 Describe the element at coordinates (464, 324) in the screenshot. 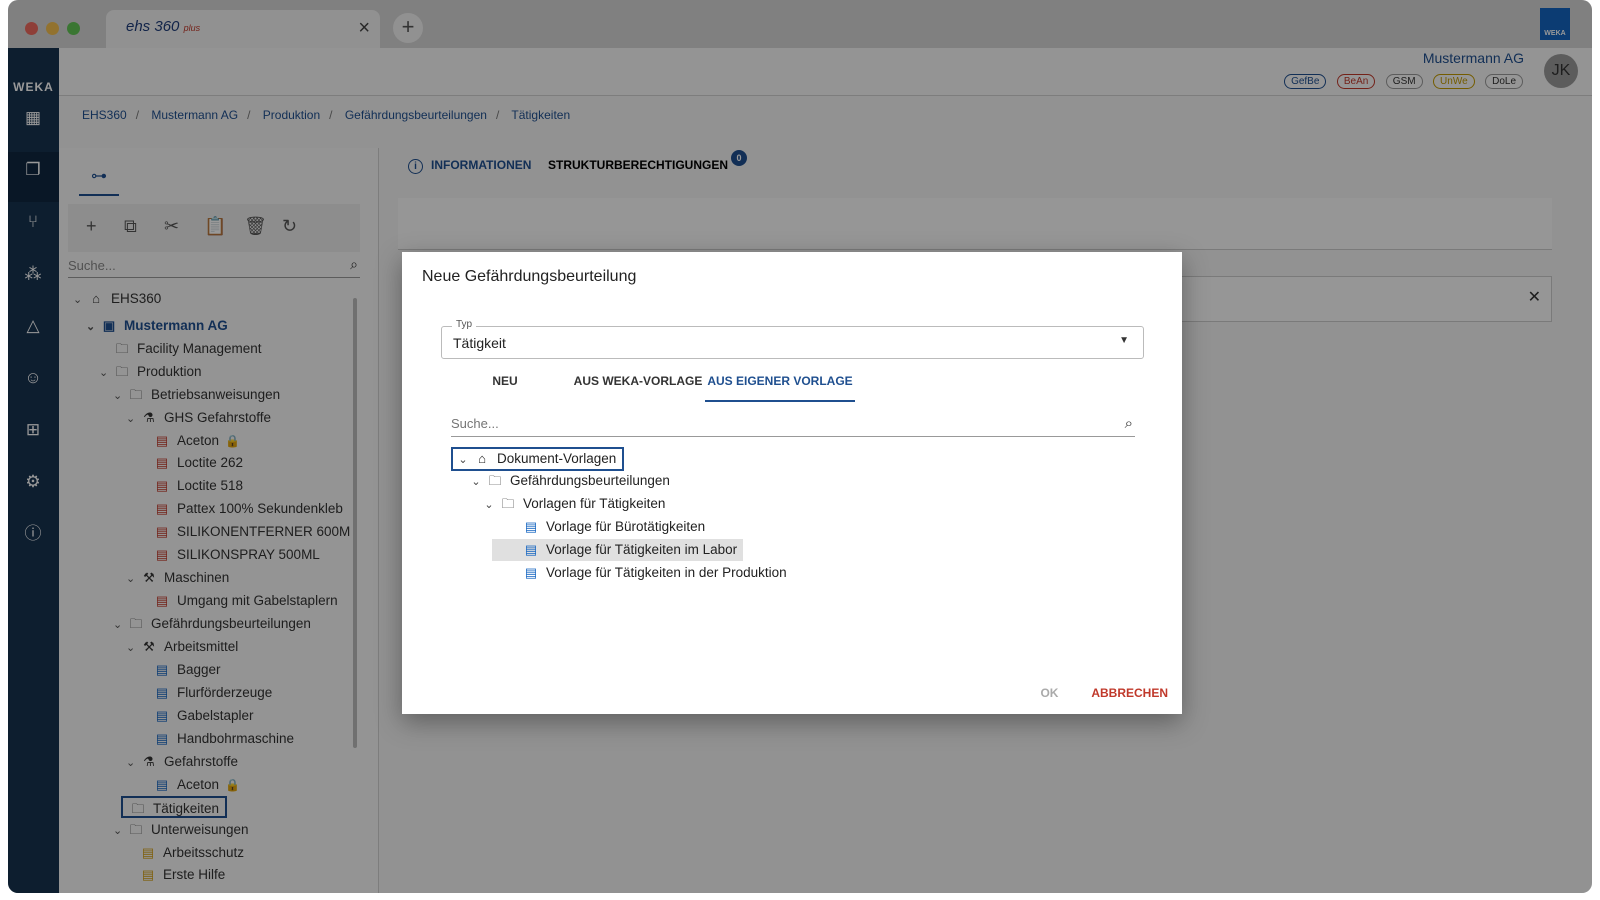

I see `type-select-label: Typ` at that location.